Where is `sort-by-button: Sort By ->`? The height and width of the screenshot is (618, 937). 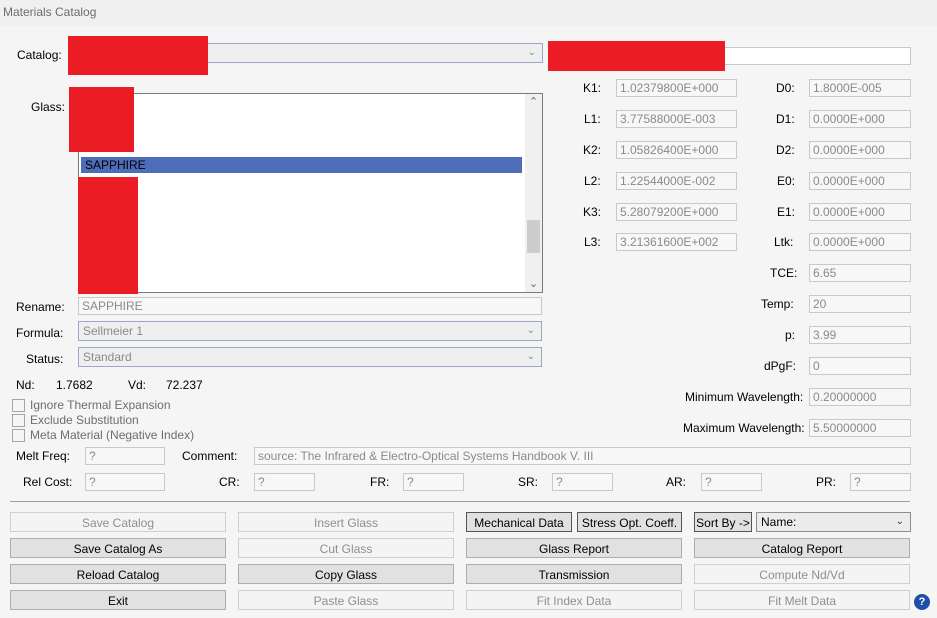
sort-by-button: Sort By -> is located at coordinates (723, 522).